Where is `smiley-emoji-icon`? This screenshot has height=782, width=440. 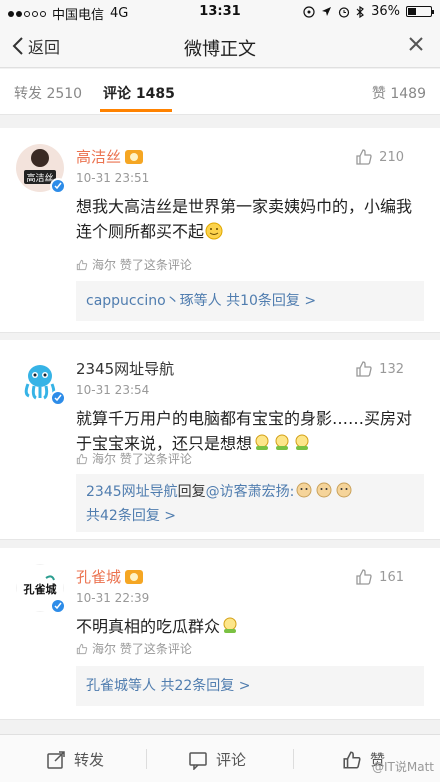 smiley-emoji-icon is located at coordinates (214, 231).